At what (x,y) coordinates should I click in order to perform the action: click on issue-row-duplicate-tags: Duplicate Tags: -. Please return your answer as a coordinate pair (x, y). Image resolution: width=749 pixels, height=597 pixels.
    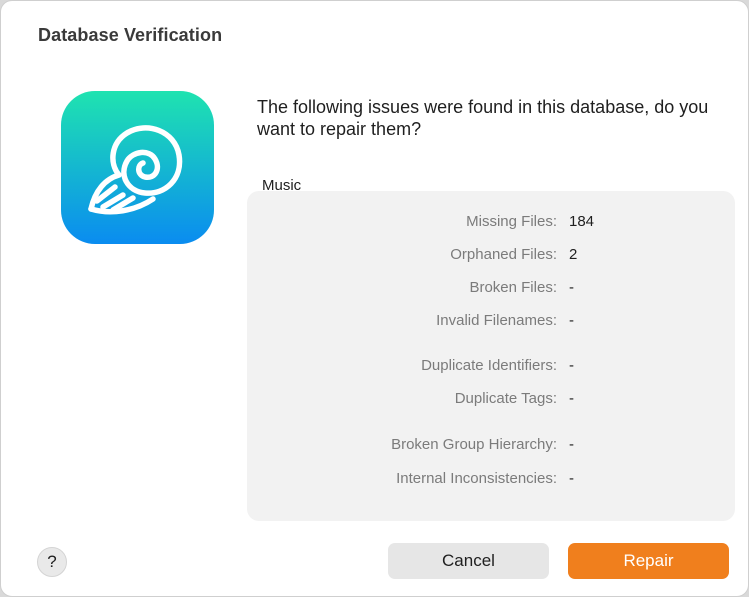
    Looking at the image, I should click on (491, 400).